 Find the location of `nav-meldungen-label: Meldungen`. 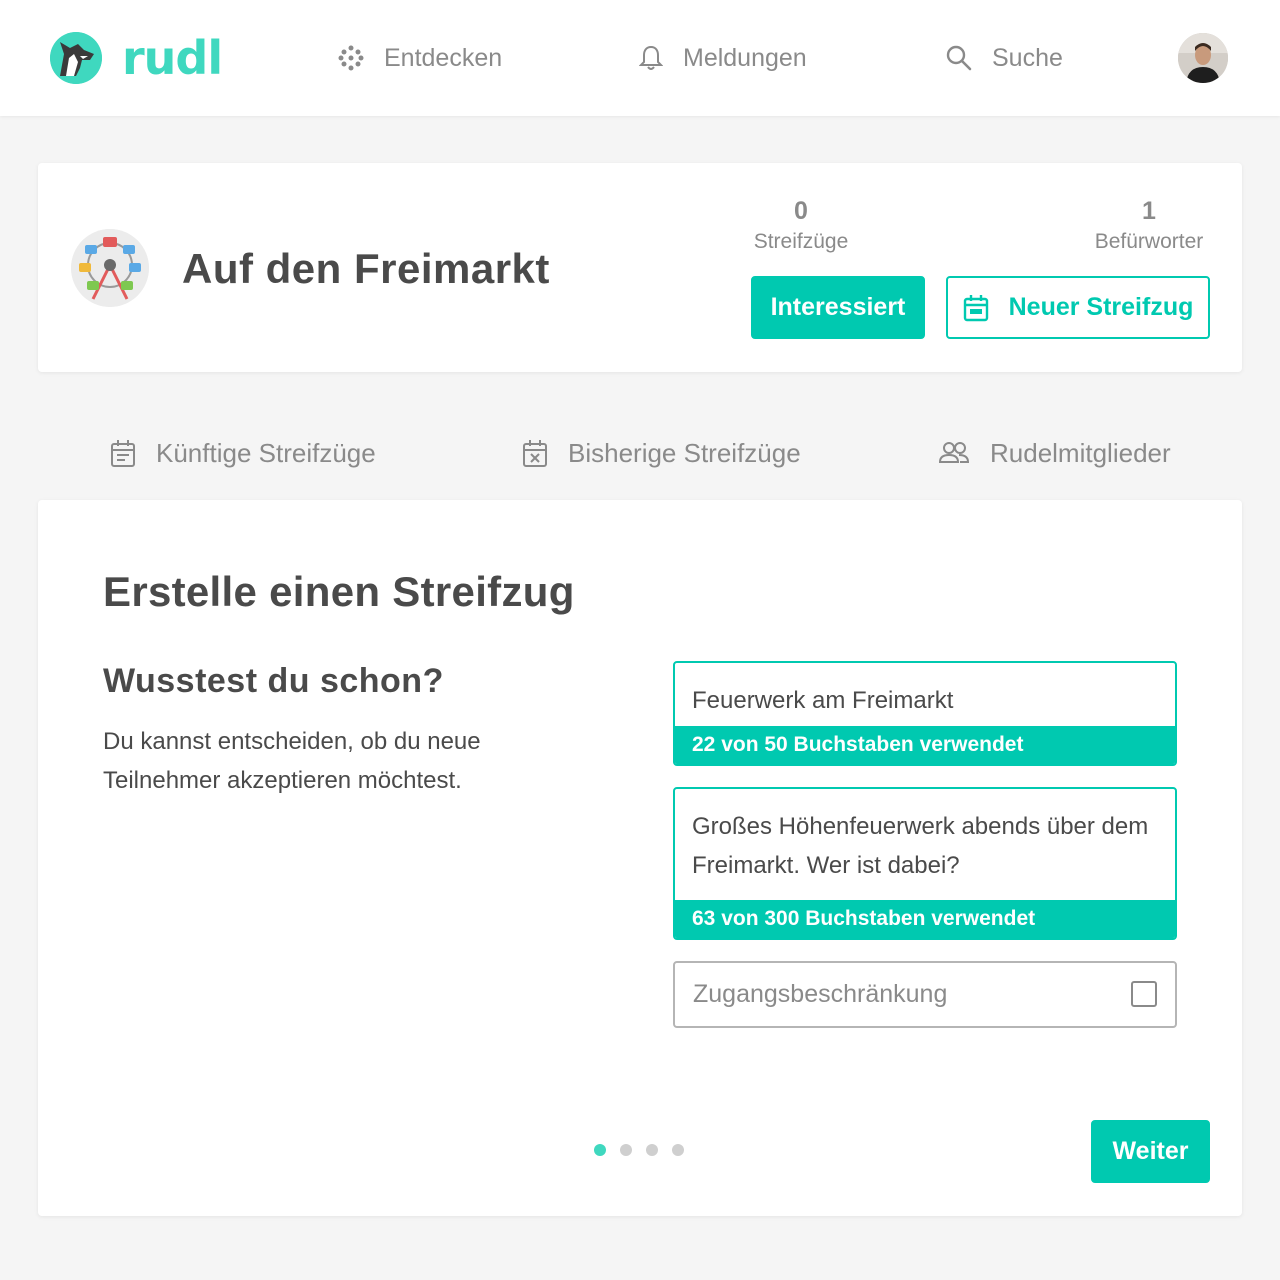

nav-meldungen-label: Meldungen is located at coordinates (745, 57).